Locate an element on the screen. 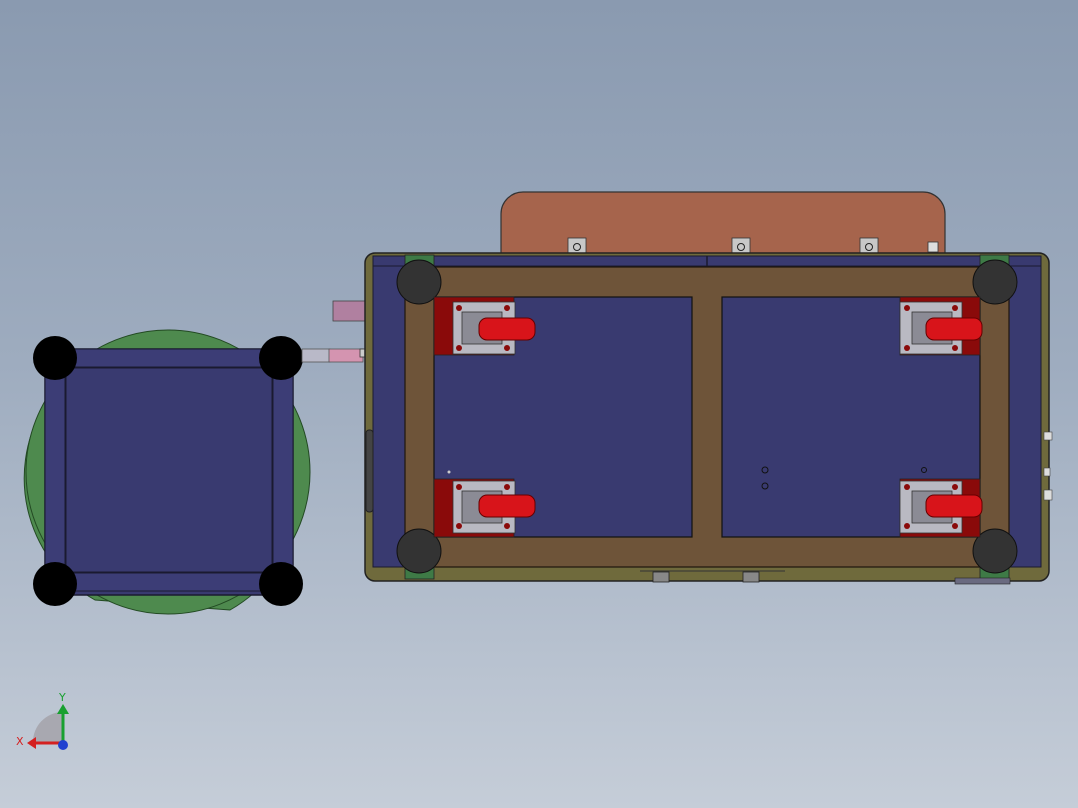  small-cart-foot-bottom-right is located at coordinates (281, 584).